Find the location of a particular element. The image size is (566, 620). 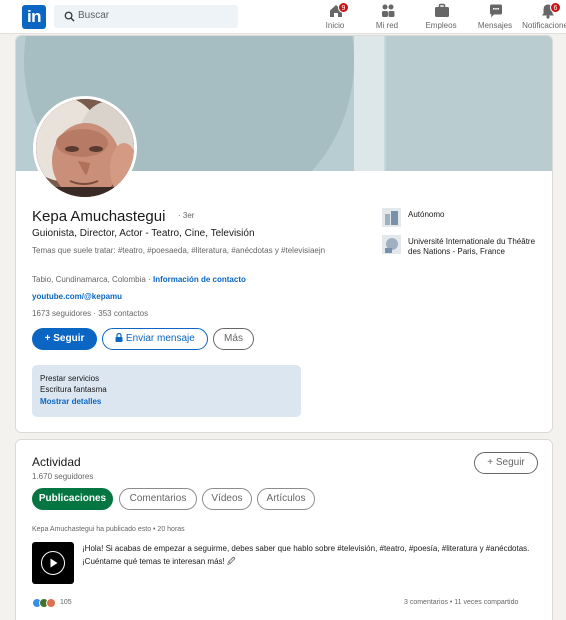

services-title: Prestar servicios is located at coordinates (70, 378).